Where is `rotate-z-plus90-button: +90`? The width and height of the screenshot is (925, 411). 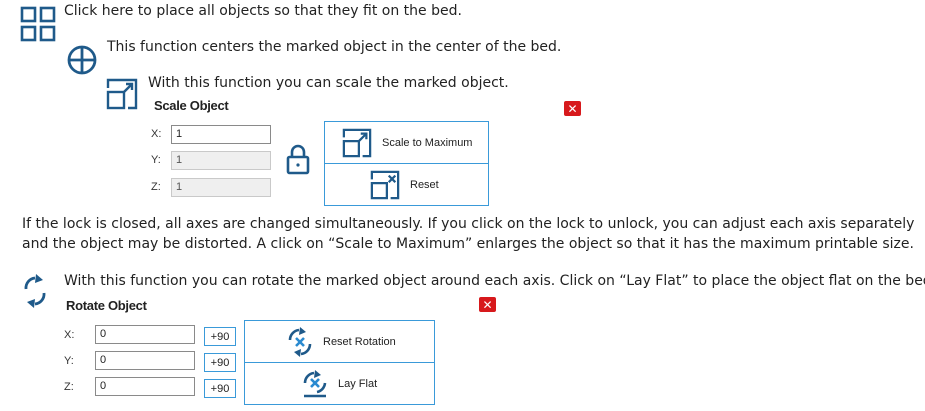 rotate-z-plus90-button: +90 is located at coordinates (220, 388).